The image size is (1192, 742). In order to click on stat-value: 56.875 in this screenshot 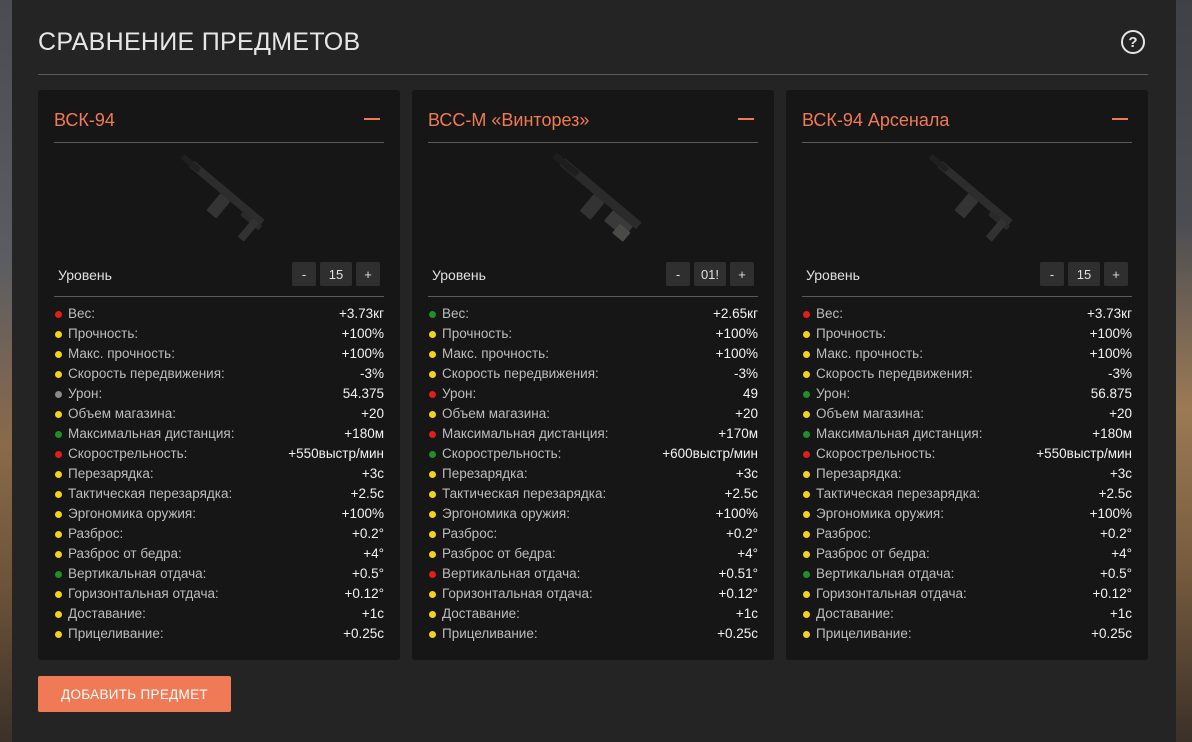, I will do `click(1111, 393)`.